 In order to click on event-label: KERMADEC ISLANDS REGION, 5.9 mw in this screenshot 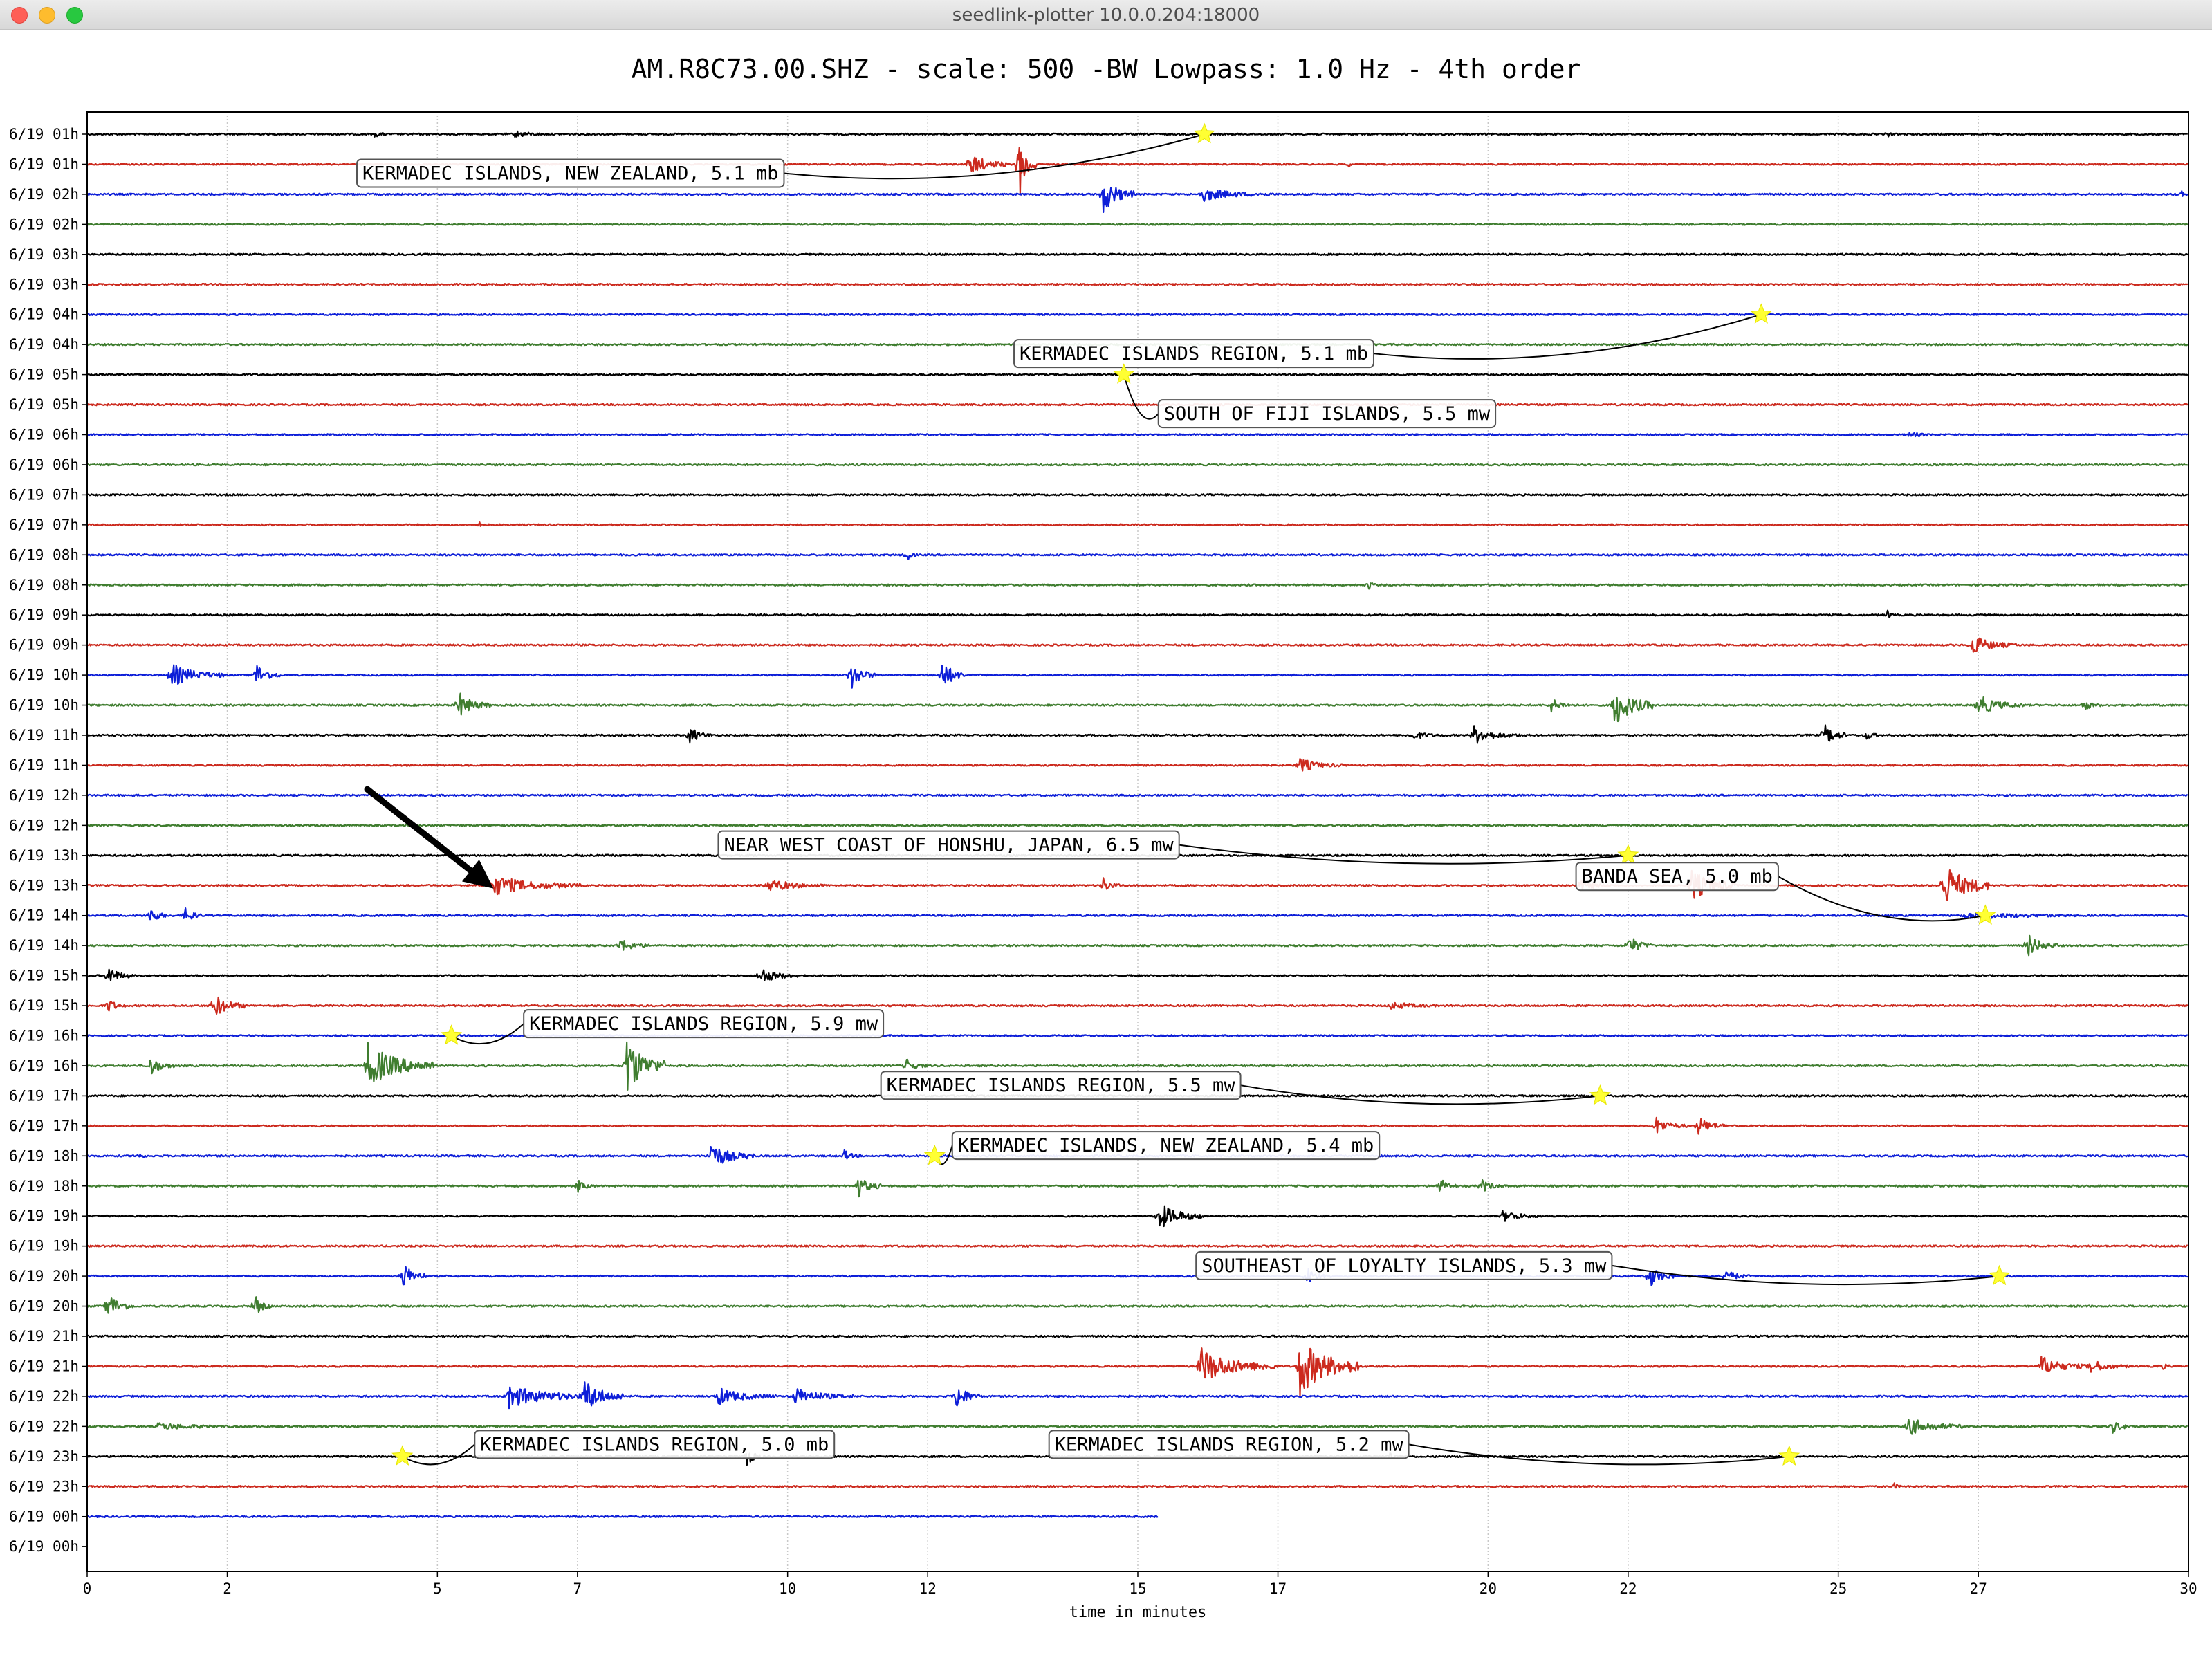, I will do `click(704, 1024)`.